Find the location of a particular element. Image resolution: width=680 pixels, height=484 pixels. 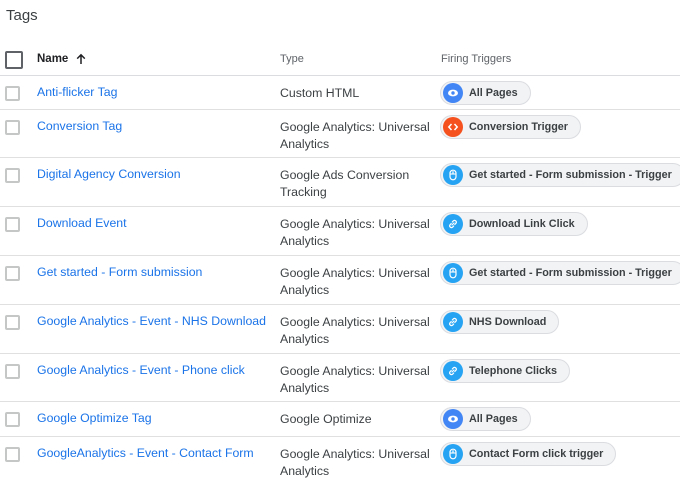

table-row: Anti-flicker Tag Custom HTML All Pages is located at coordinates (340, 93).